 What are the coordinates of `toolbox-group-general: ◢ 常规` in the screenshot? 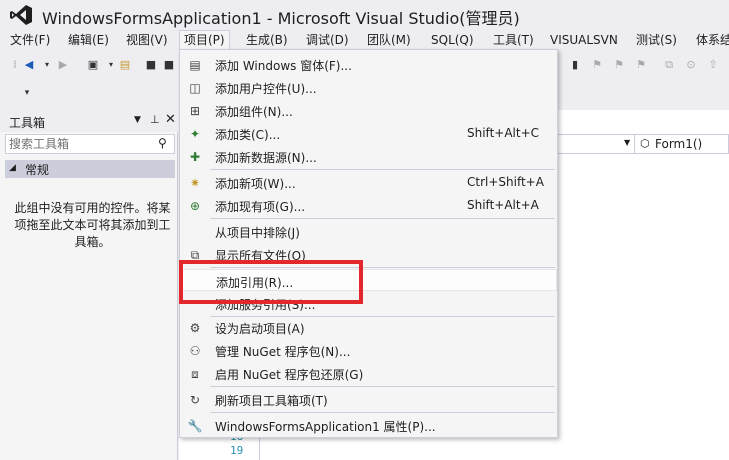 It's located at (90, 169).